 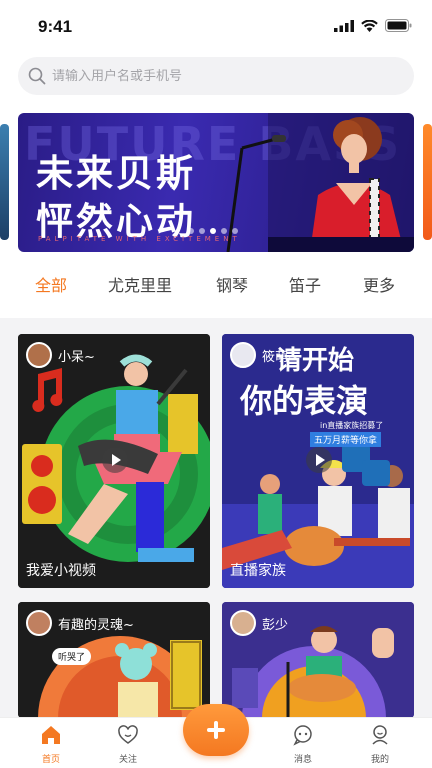 What do you see at coordinates (344, 25) in the screenshot?
I see `cellular-signal-icon` at bounding box center [344, 25].